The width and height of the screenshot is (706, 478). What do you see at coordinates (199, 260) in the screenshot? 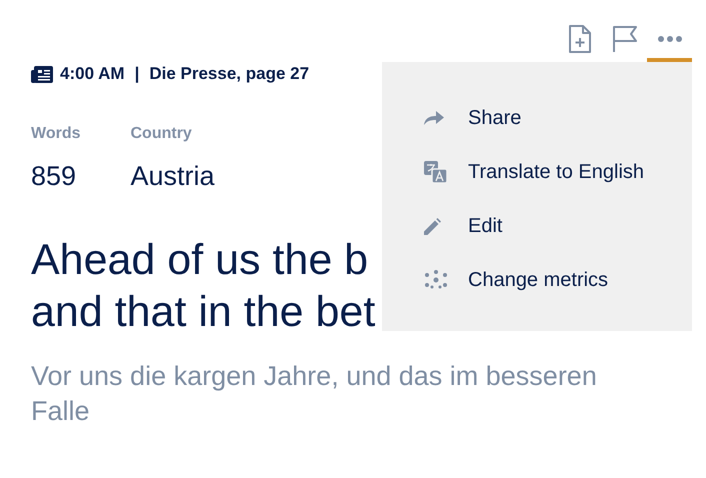
I see `headline-line: Ahead of us the b` at bounding box center [199, 260].